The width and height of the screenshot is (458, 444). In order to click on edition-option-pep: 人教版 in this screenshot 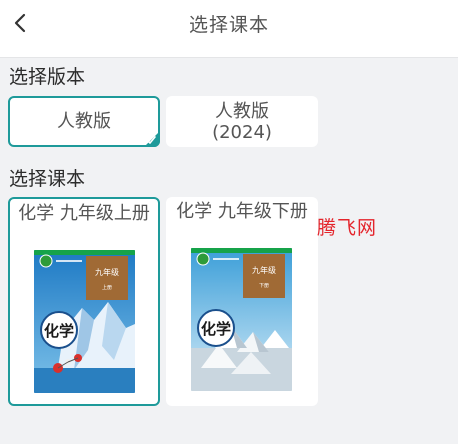, I will do `click(84, 121)`.